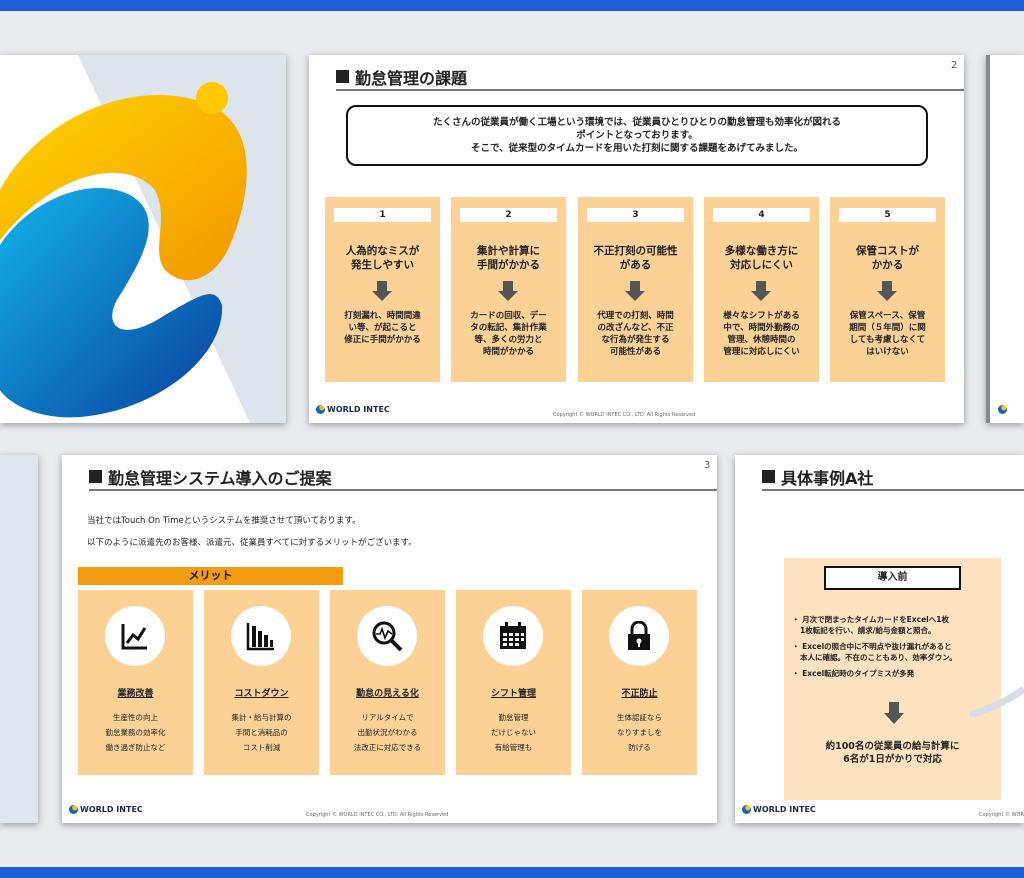  What do you see at coordinates (508, 258) in the screenshot?
I see `issue-title: 集計や計算に 手間がかかる` at bounding box center [508, 258].